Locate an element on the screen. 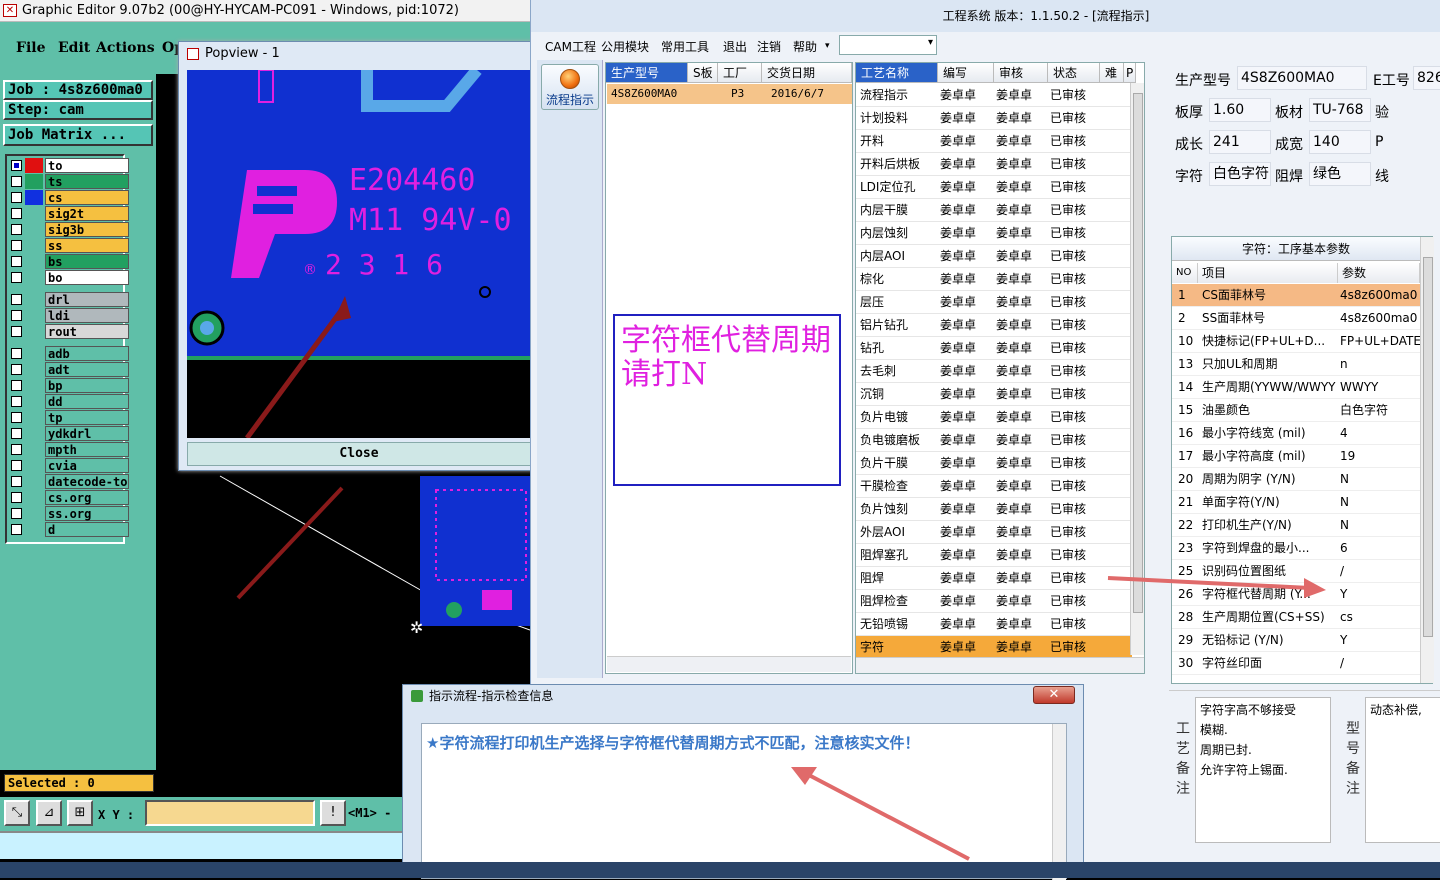 Image resolution: width=1440 pixels, height=880 pixels. info-mat-value: TU-768 is located at coordinates (1340, 110).